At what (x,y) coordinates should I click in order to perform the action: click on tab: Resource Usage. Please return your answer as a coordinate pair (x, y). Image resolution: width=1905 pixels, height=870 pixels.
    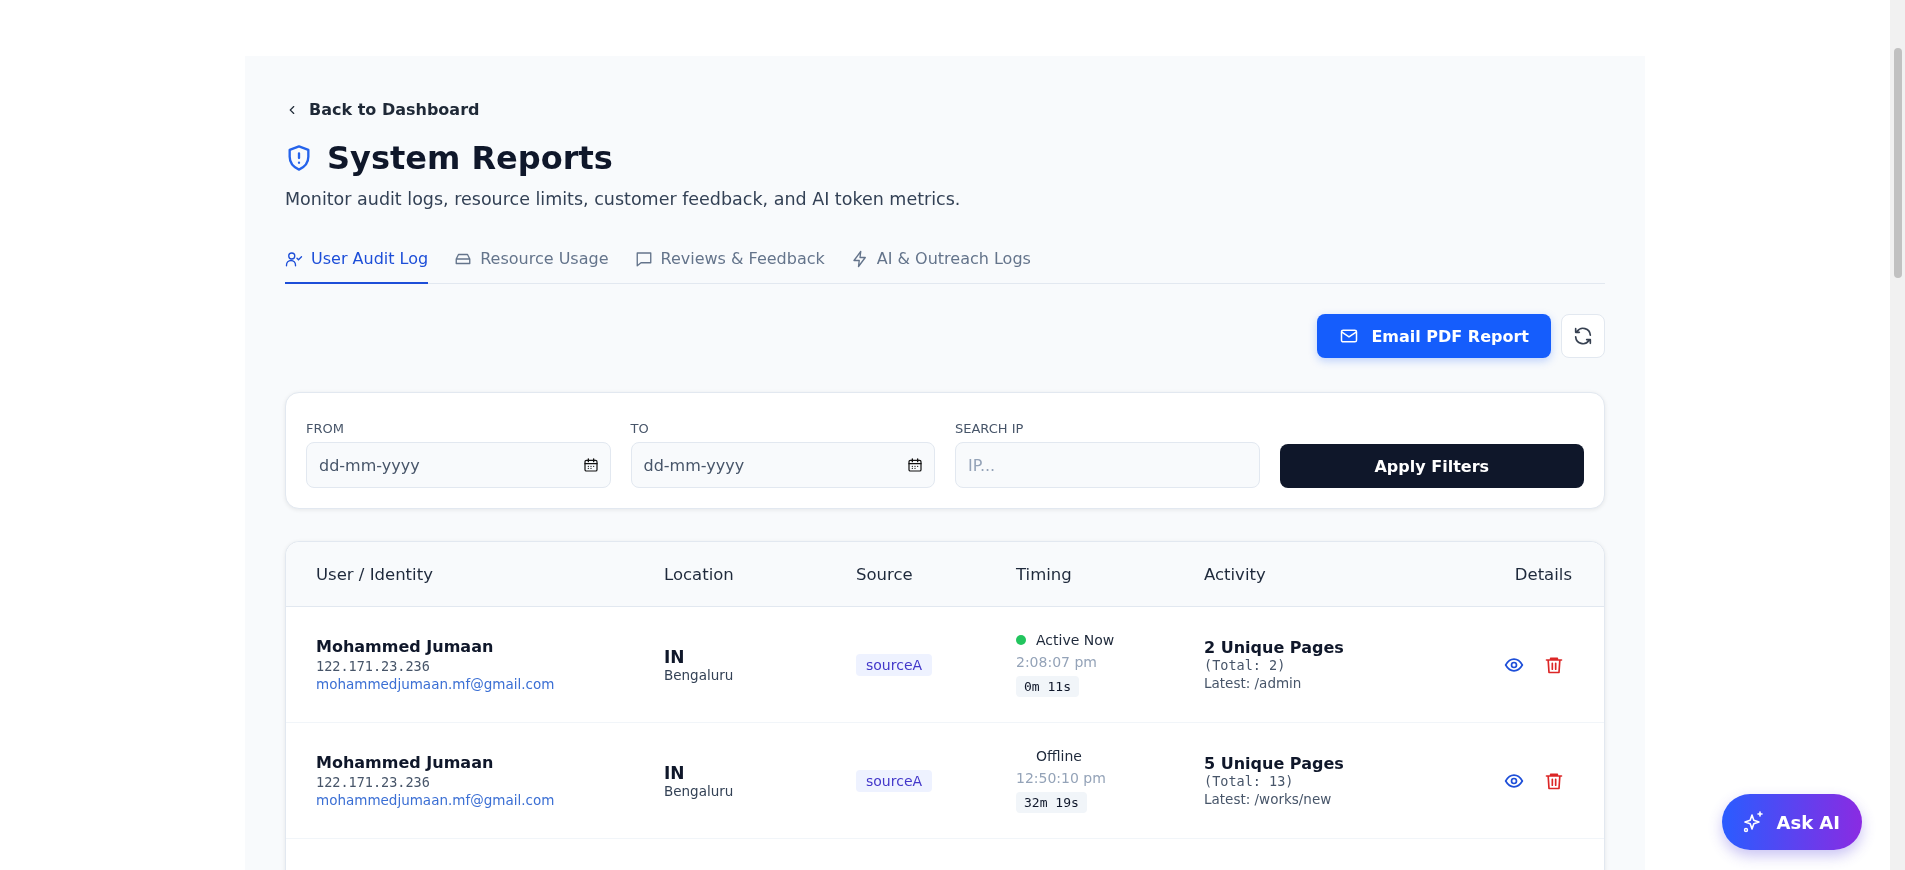
    Looking at the image, I should click on (531, 262).